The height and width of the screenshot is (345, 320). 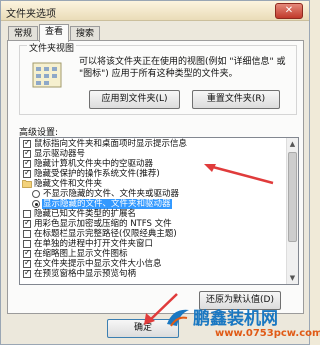 I want to click on setting-label: 在预览窗格中显示预览句柄, so click(x=85, y=274).